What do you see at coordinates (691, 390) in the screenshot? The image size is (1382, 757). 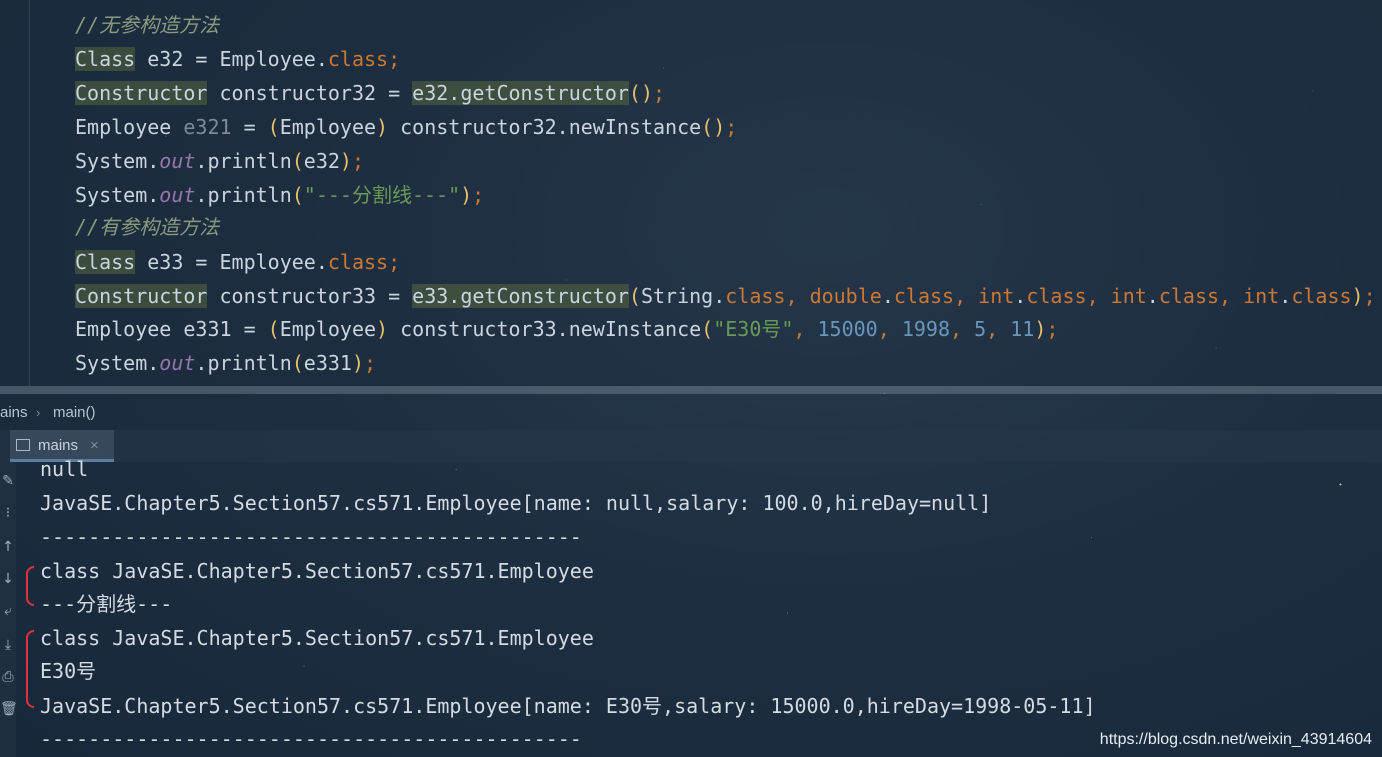 I see `panel-splitter` at bounding box center [691, 390].